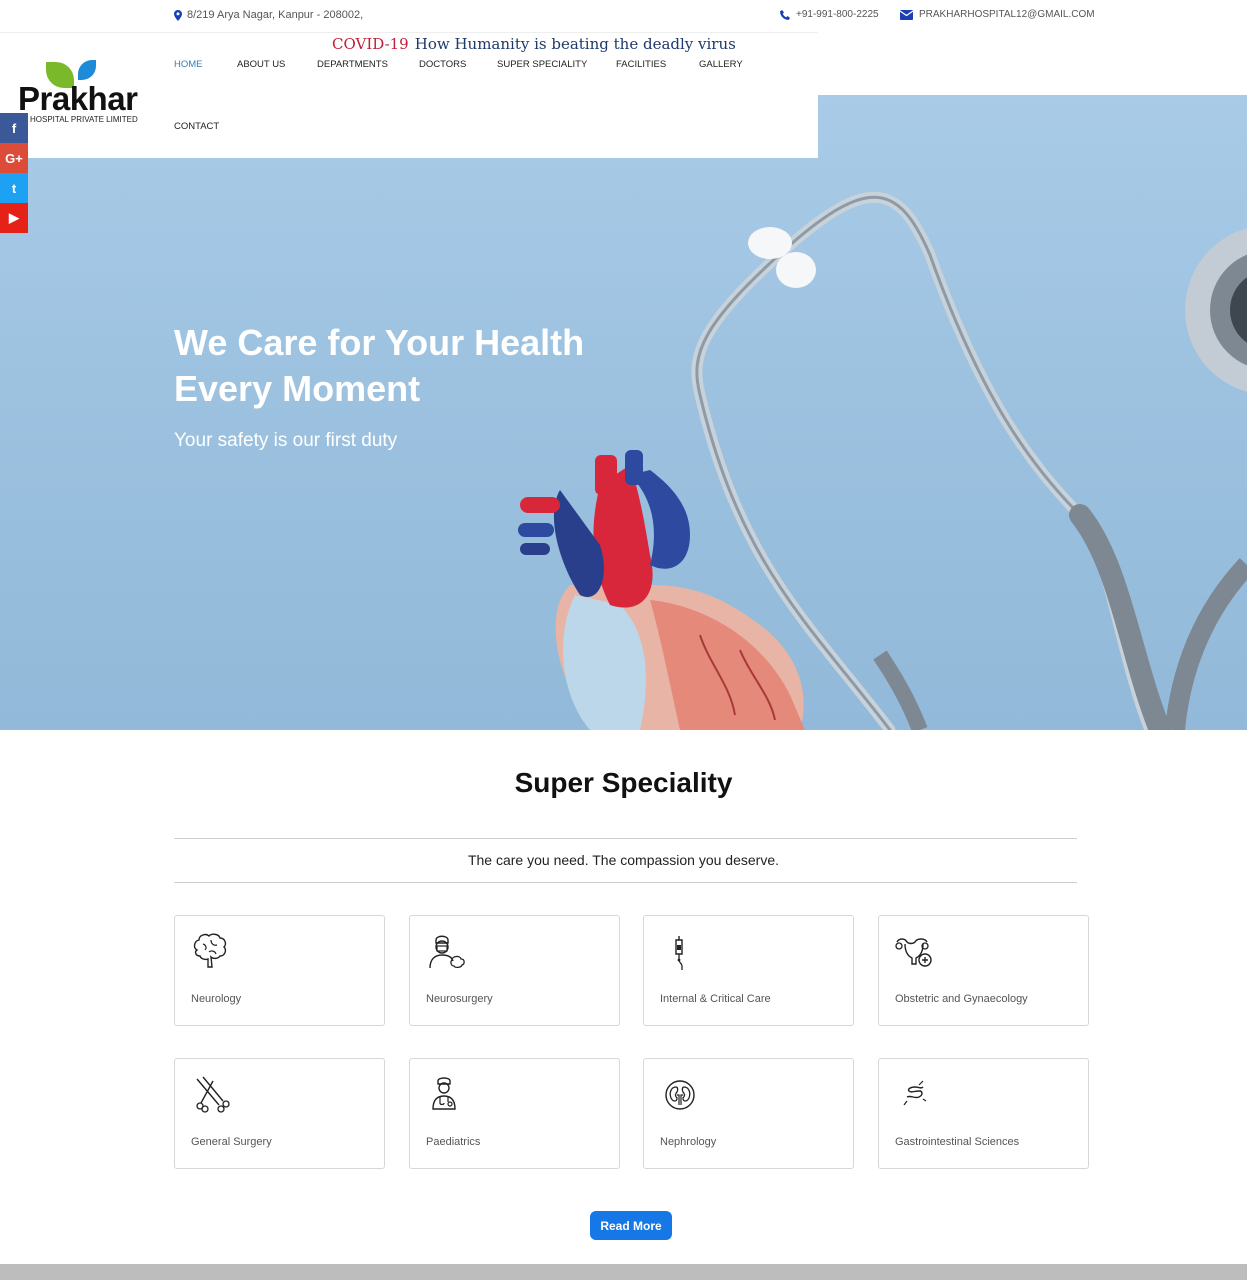  What do you see at coordinates (178, 15) in the screenshot?
I see `map-pin-icon` at bounding box center [178, 15].